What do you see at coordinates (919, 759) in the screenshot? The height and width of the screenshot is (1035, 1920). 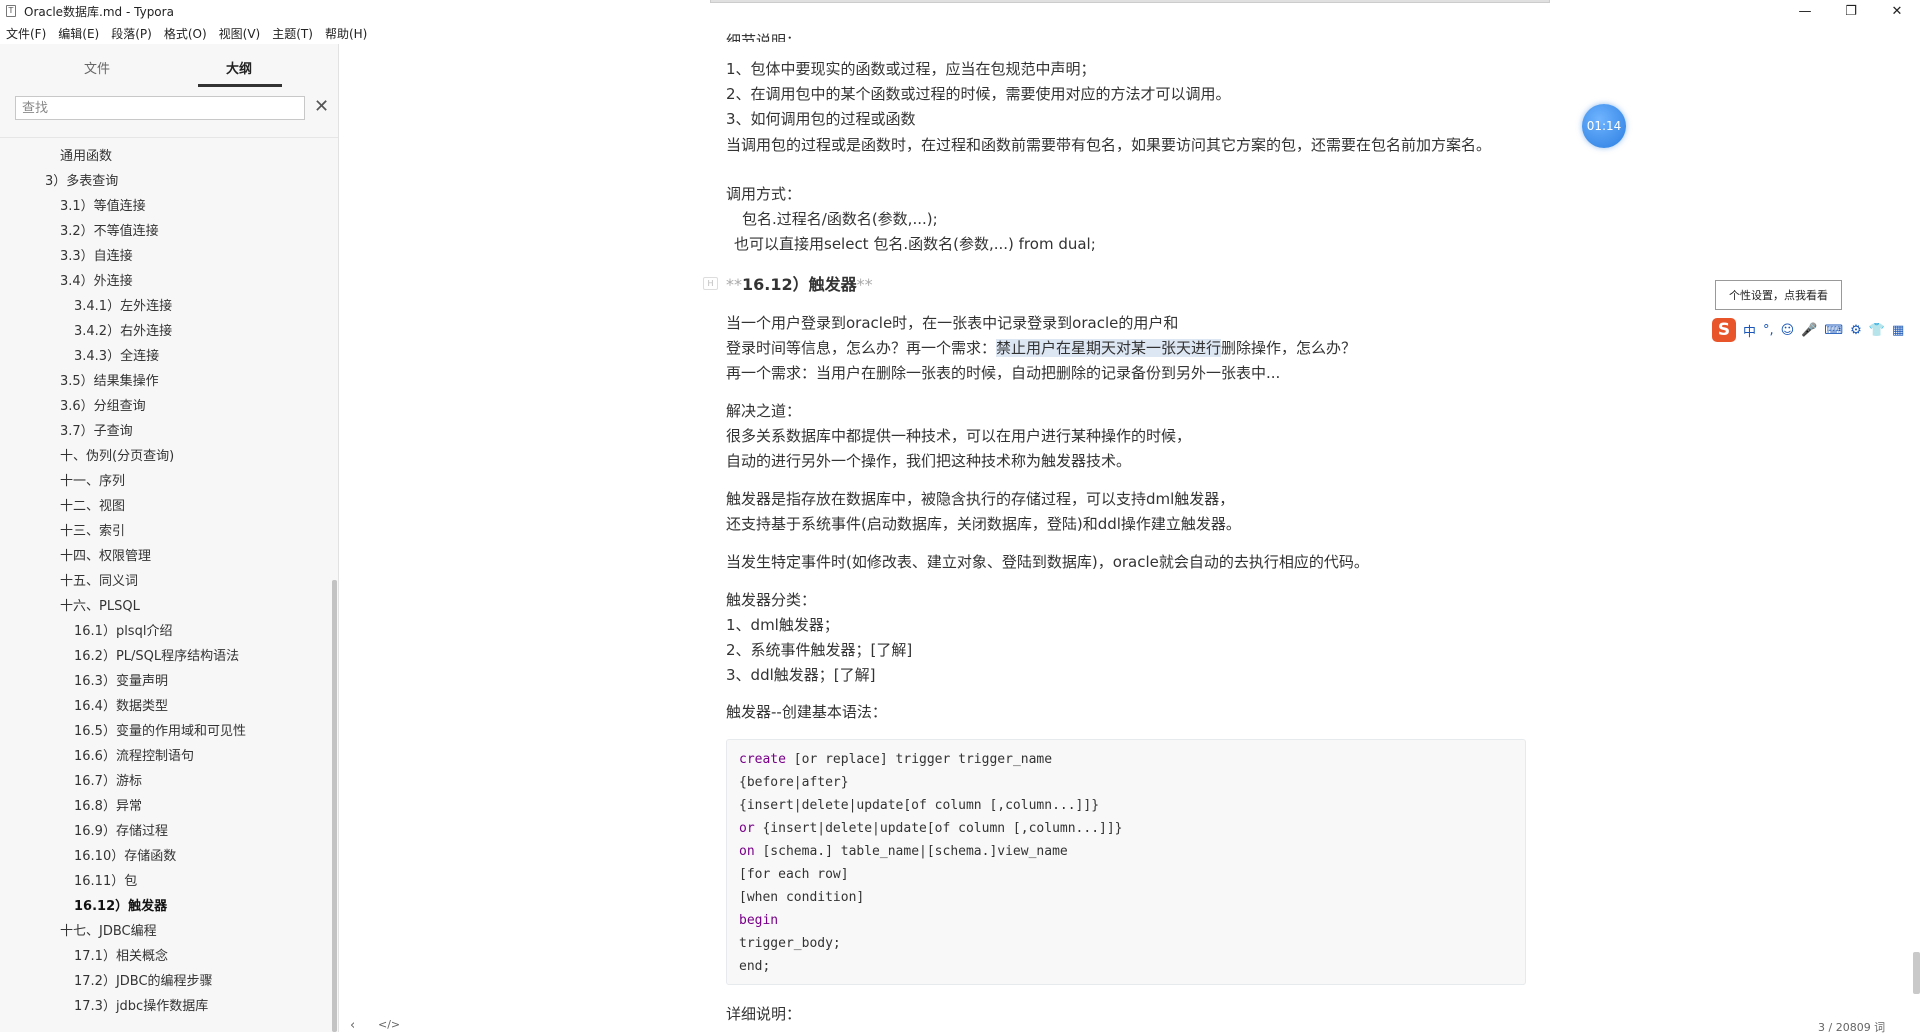 I see `code-text: [or replace] trigger trigger_name` at bounding box center [919, 759].